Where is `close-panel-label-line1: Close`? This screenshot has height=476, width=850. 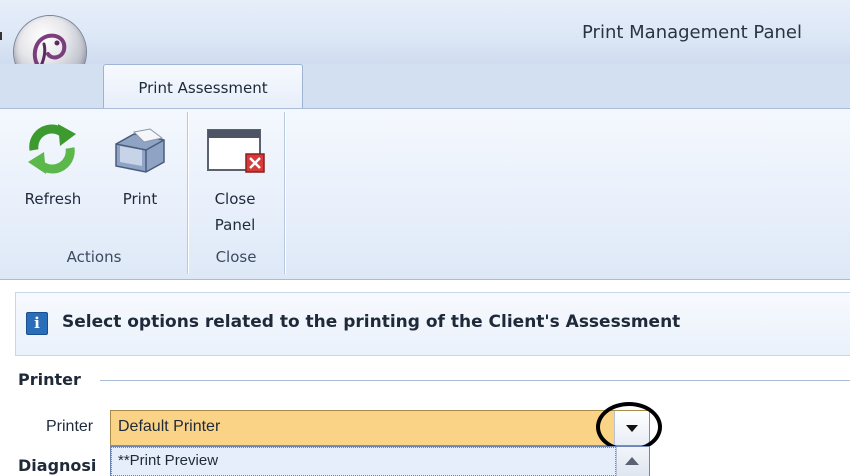
close-panel-label-line1: Close is located at coordinates (235, 199).